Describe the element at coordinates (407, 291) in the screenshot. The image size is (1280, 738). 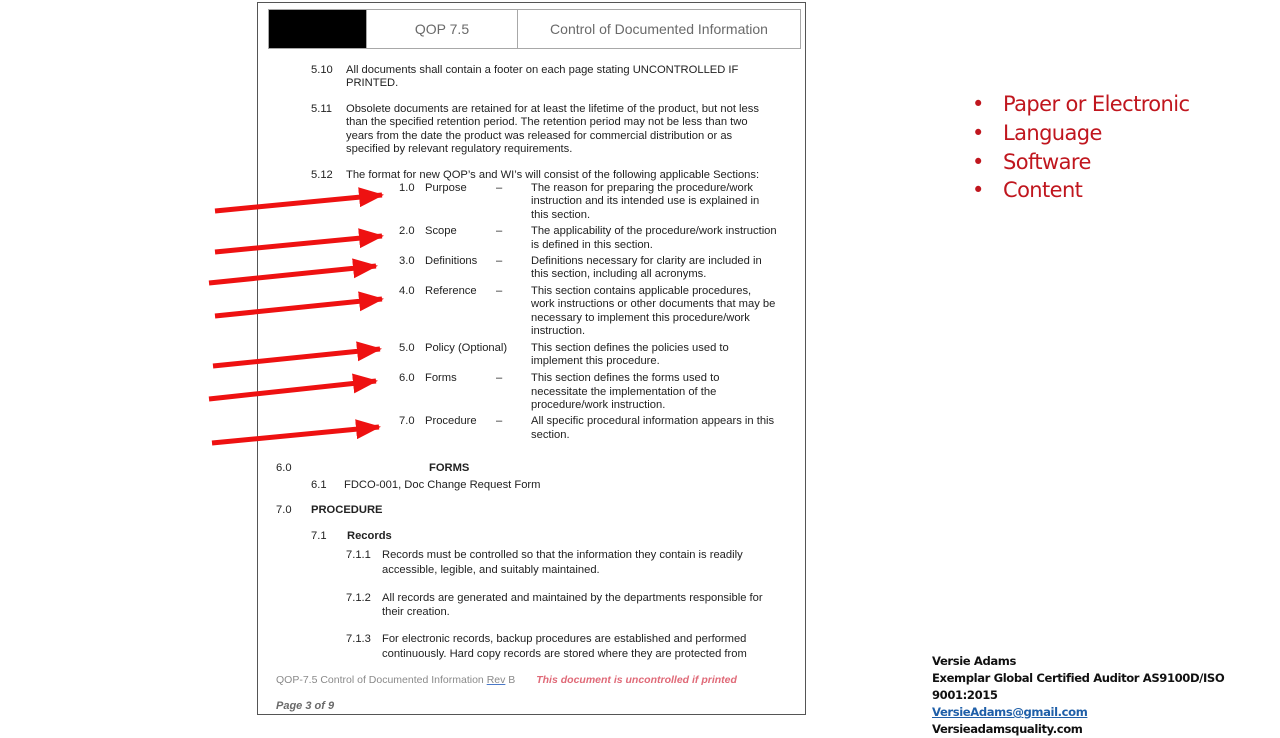
I see `section-number: 4.0` at that location.